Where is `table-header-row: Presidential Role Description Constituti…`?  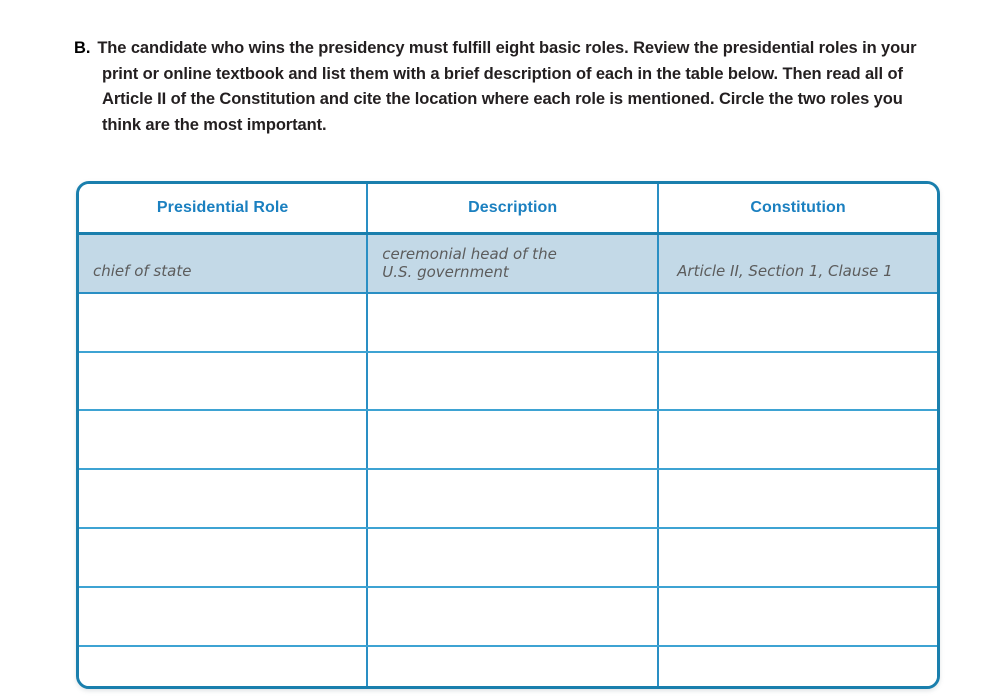 table-header-row: Presidential Role Description Constituti… is located at coordinates (508, 209).